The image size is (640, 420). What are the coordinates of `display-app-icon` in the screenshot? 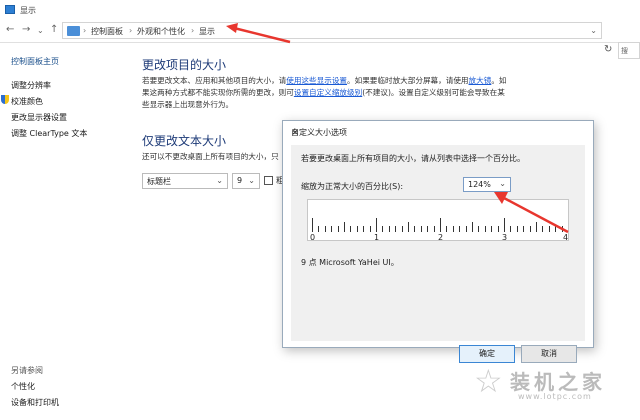 It's located at (10, 9).